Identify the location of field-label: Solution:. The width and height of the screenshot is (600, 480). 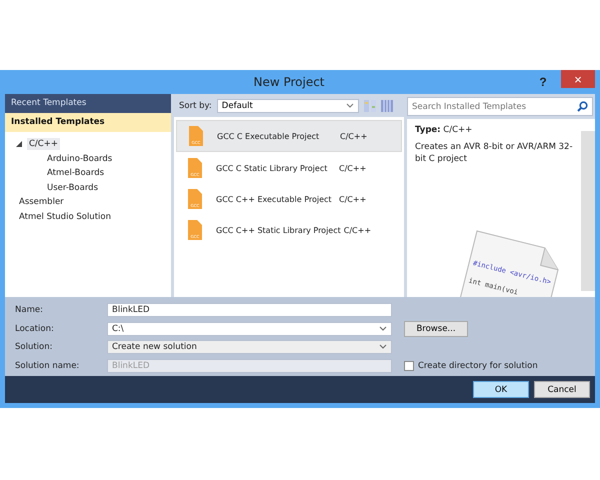
(34, 347).